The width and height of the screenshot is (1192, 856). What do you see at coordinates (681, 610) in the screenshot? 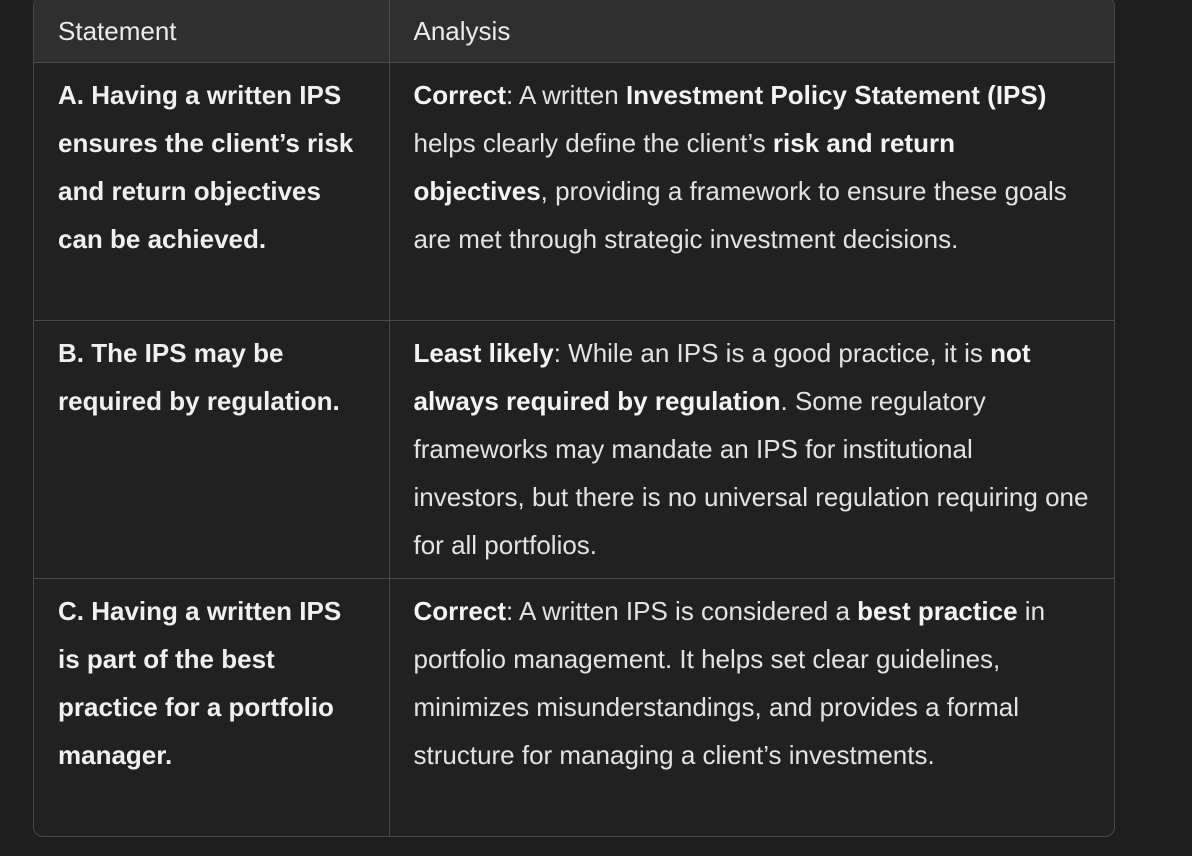
I see `analysis-text: : A written IPS is considered a` at bounding box center [681, 610].